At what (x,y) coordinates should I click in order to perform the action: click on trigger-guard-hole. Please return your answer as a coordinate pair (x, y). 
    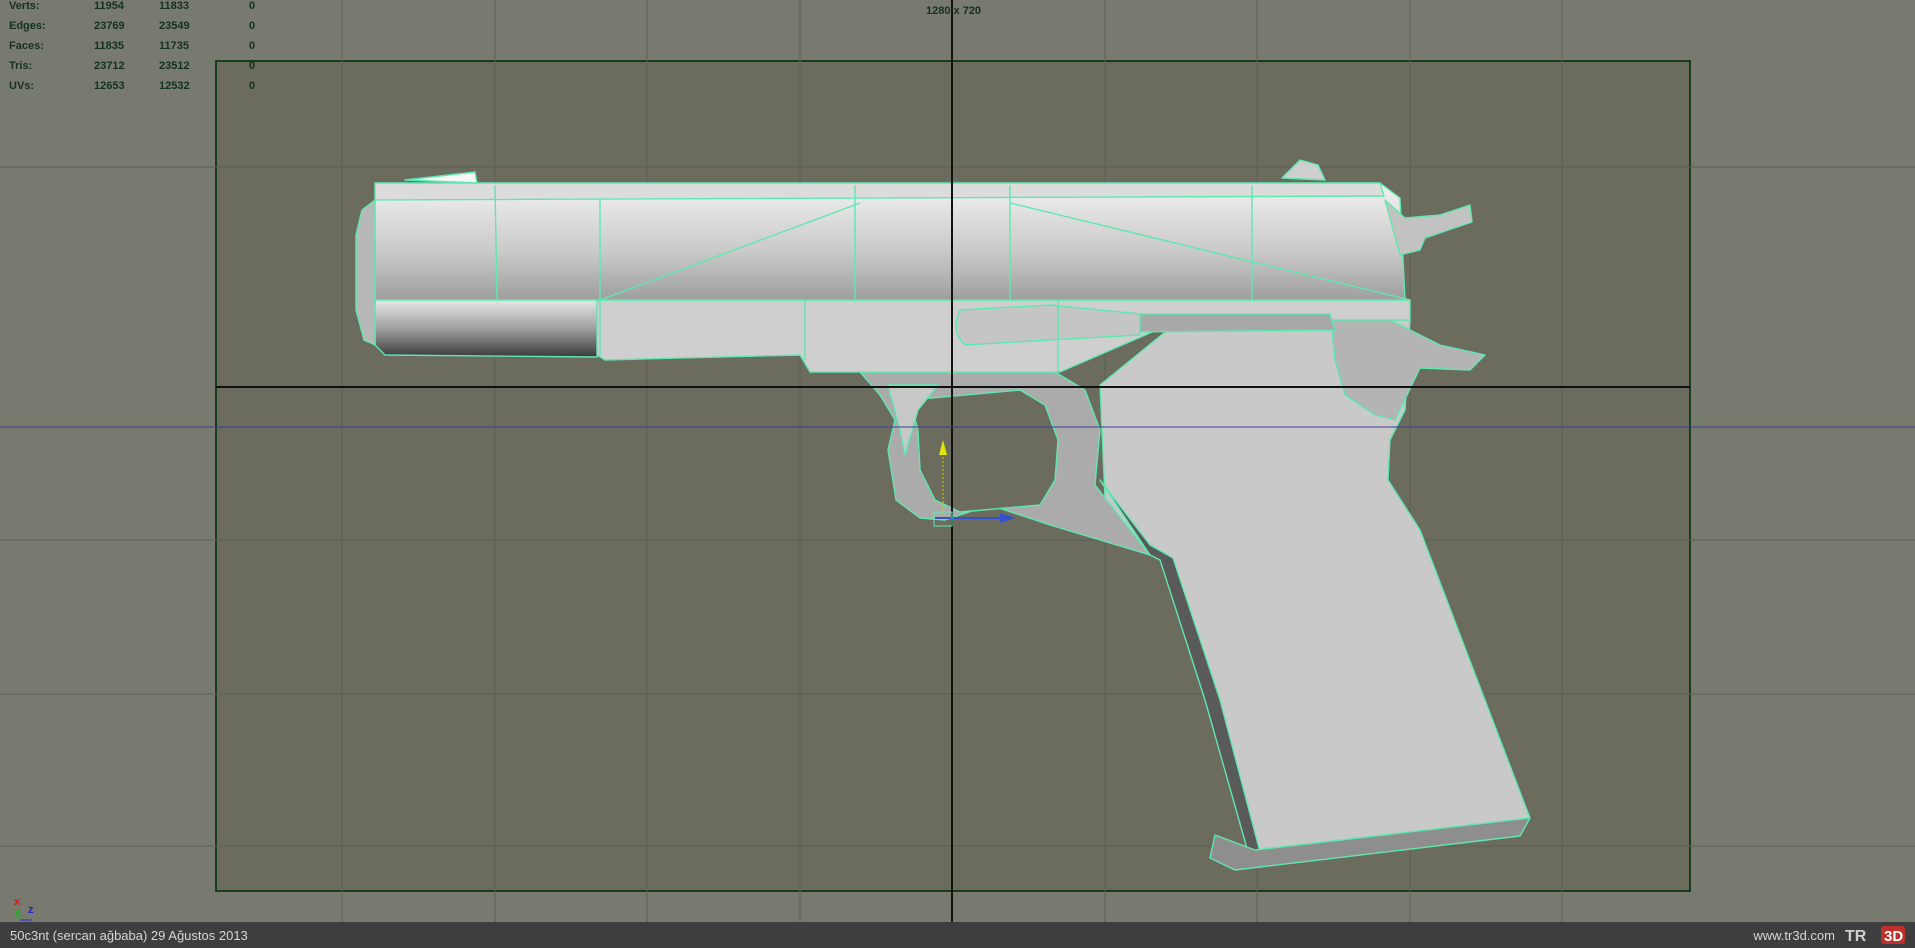
    Looking at the image, I should click on (984, 451).